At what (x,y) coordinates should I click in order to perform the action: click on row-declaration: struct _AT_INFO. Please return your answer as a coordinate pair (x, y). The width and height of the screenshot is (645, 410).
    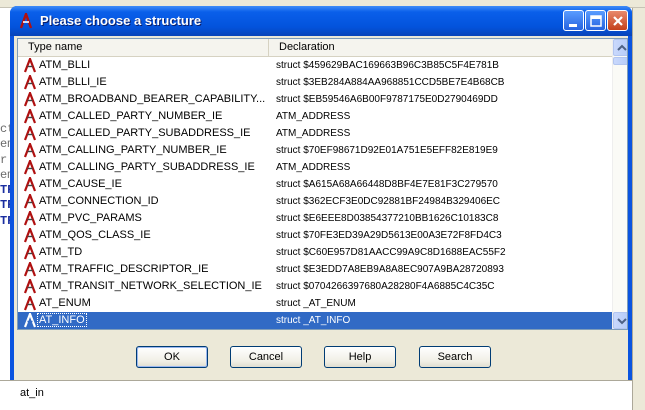
    Looking at the image, I should click on (313, 320).